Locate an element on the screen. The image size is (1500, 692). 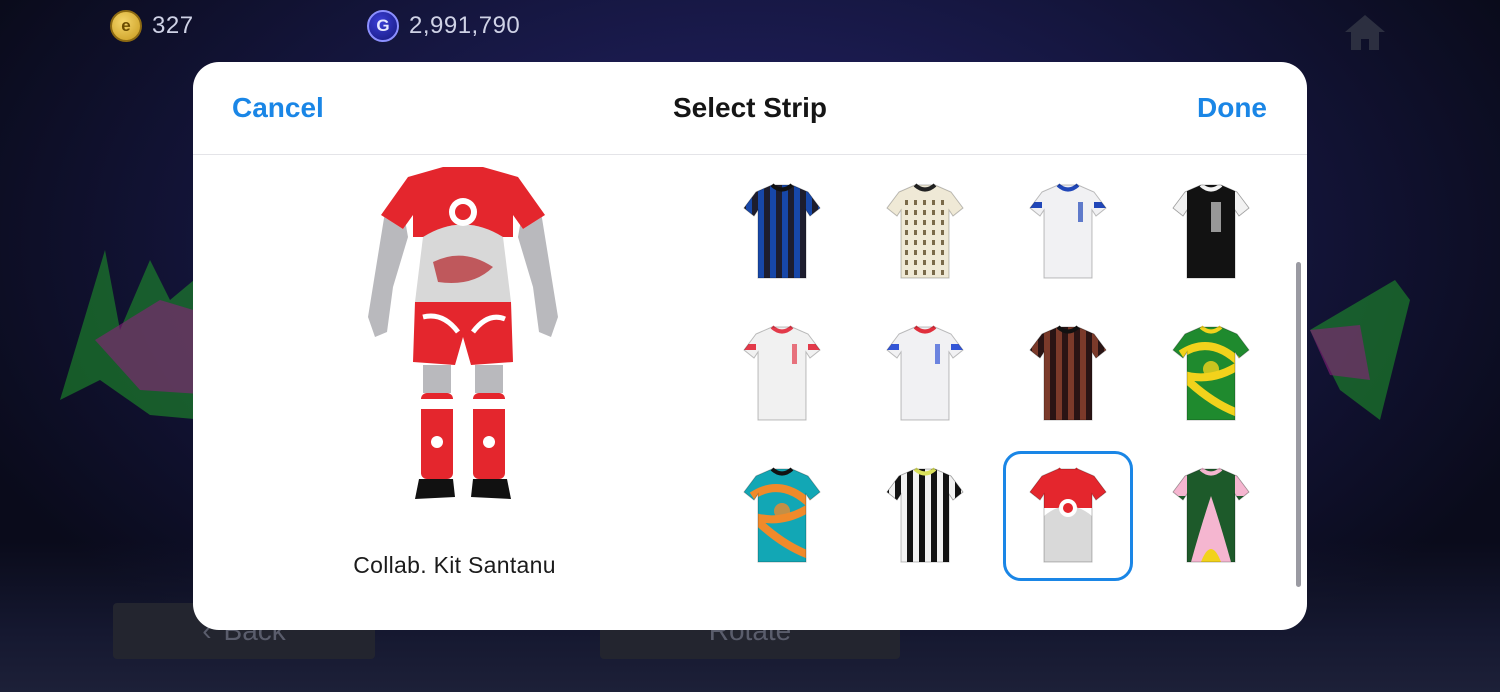
strip-dark-brown-floral is located at coordinates (1068, 374).